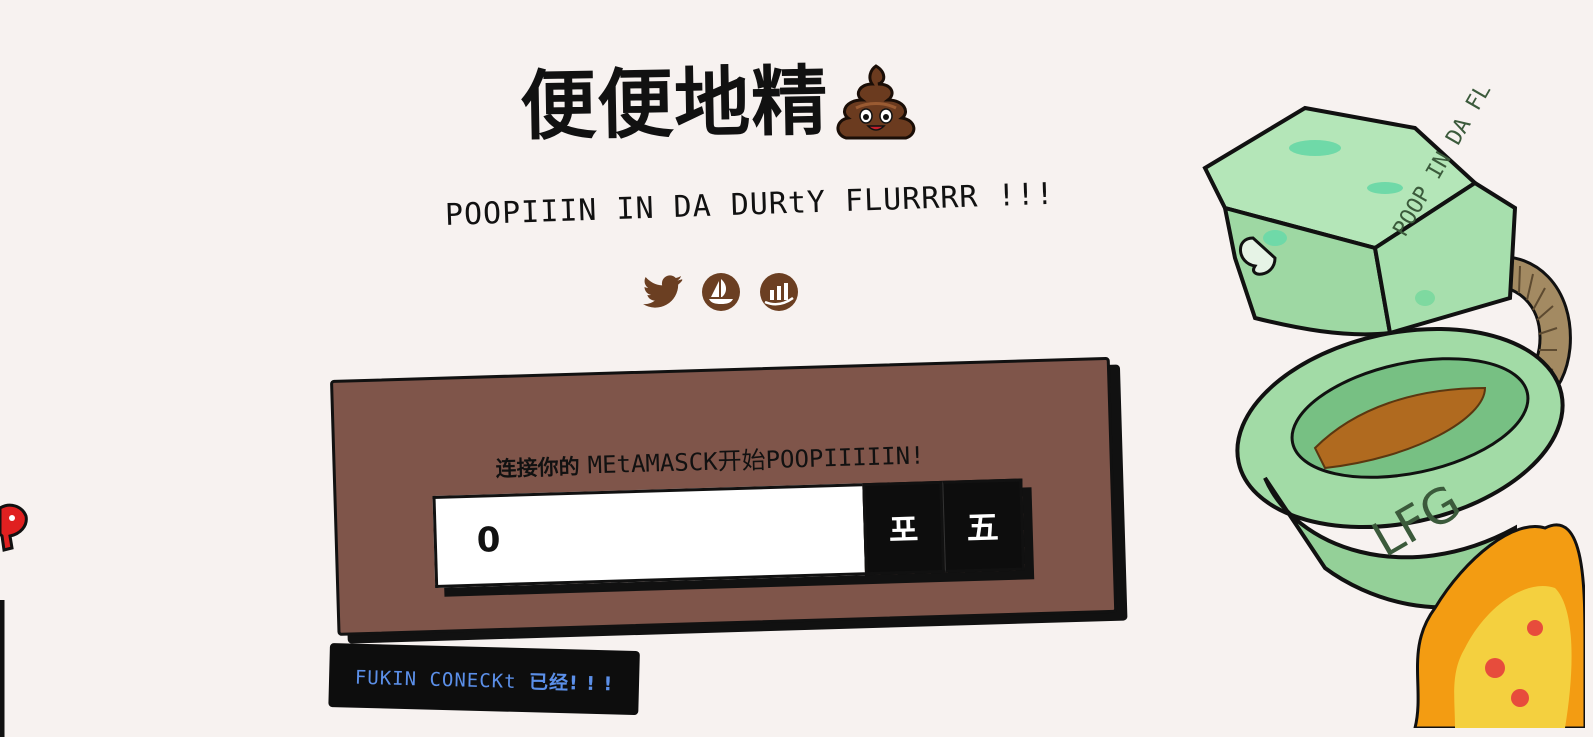 This screenshot has height=737, width=1593. Describe the element at coordinates (983, 525) in the screenshot. I see `mint-button-secondary: 五` at that location.